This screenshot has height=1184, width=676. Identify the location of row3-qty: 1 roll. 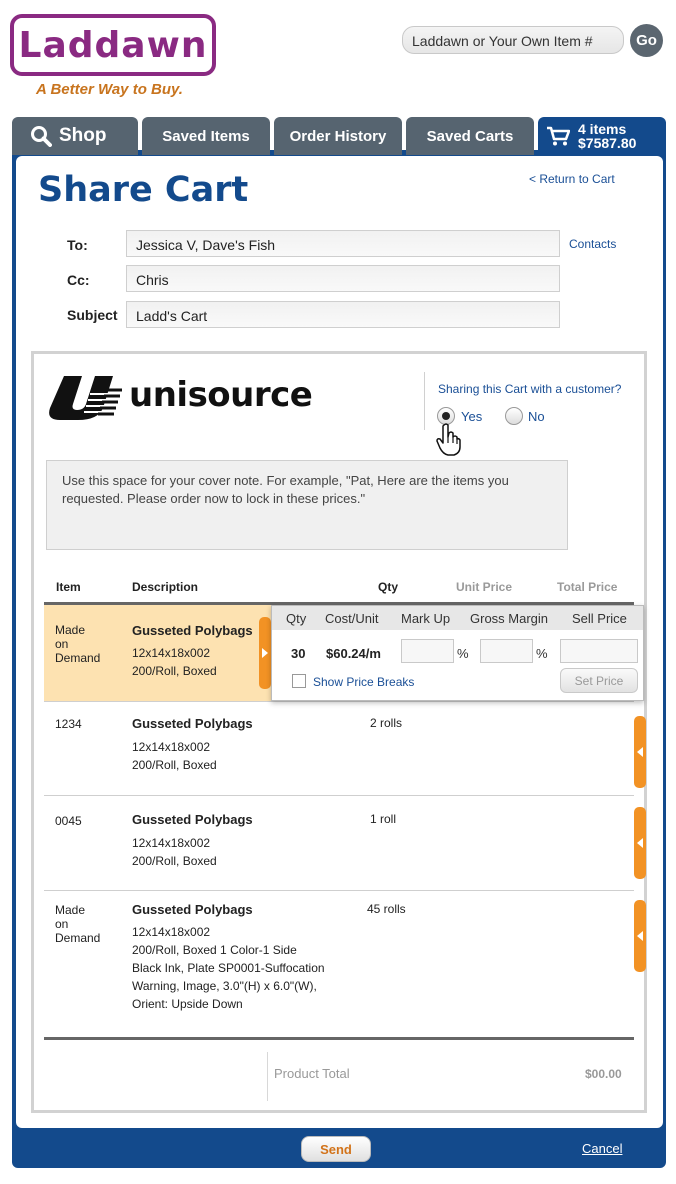
(383, 819).